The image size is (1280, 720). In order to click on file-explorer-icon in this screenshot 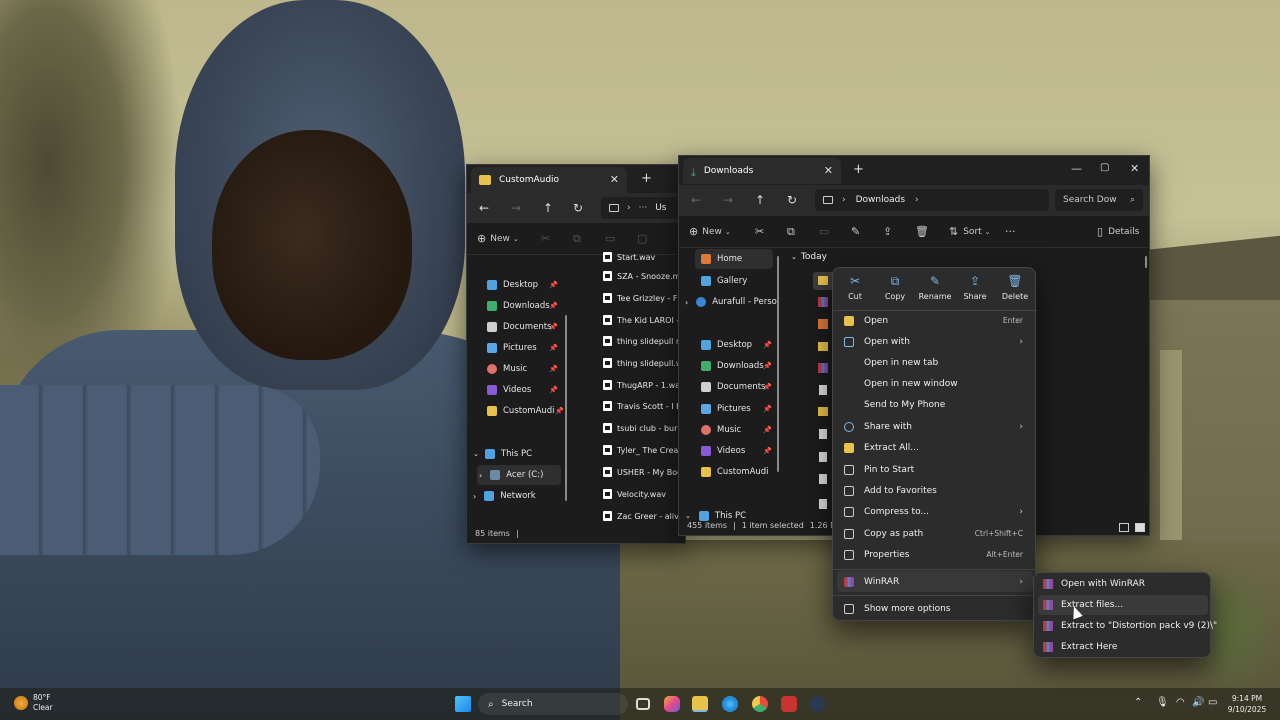, I will do `click(700, 704)`.